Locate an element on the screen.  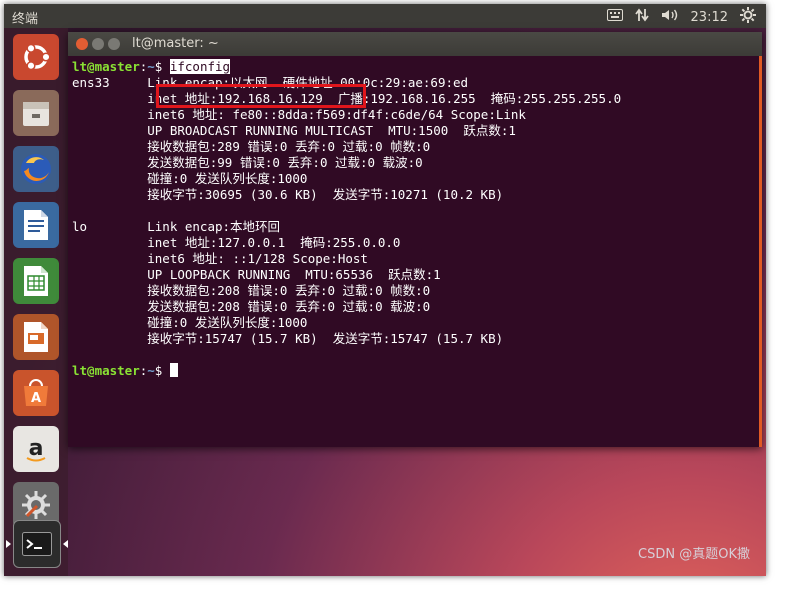
svg-text: a is located at coordinates (36, 448).